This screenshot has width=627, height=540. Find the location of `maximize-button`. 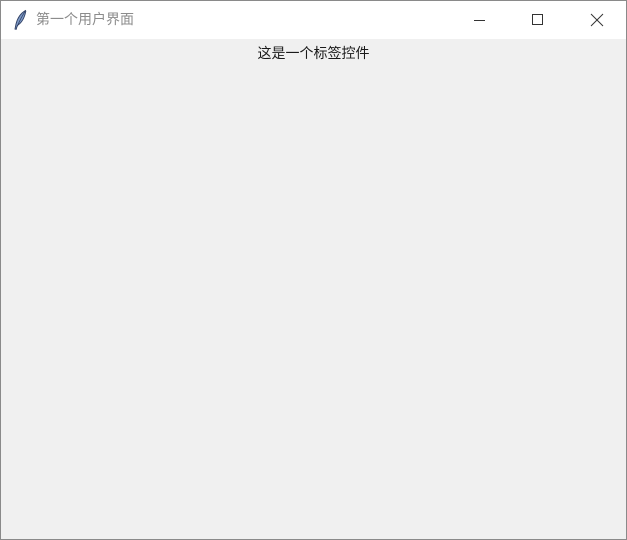

maximize-button is located at coordinates (537, 20).